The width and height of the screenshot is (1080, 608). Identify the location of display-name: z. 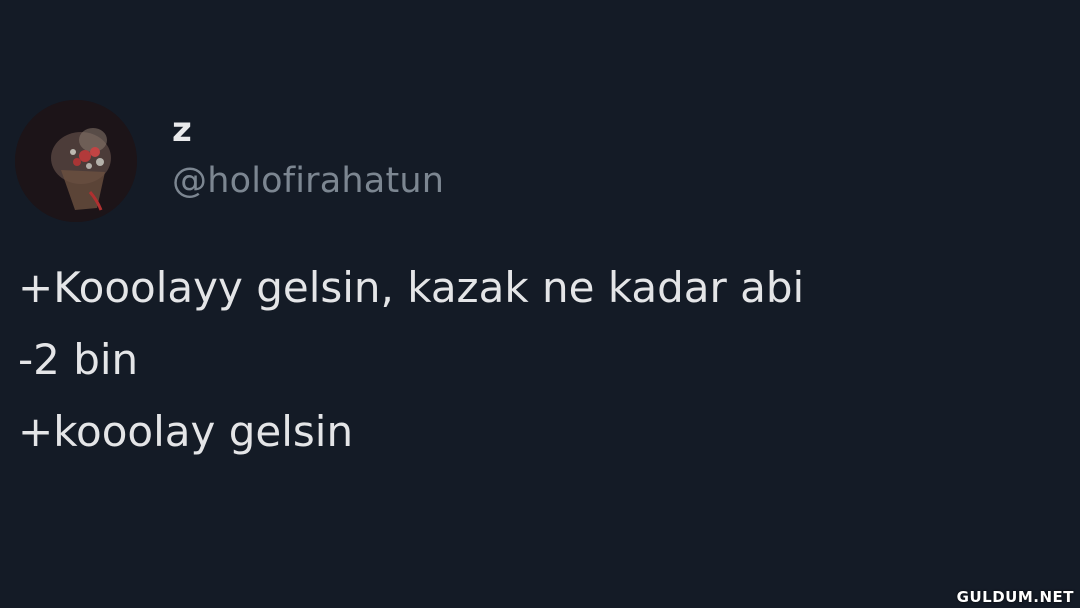
(182, 130).